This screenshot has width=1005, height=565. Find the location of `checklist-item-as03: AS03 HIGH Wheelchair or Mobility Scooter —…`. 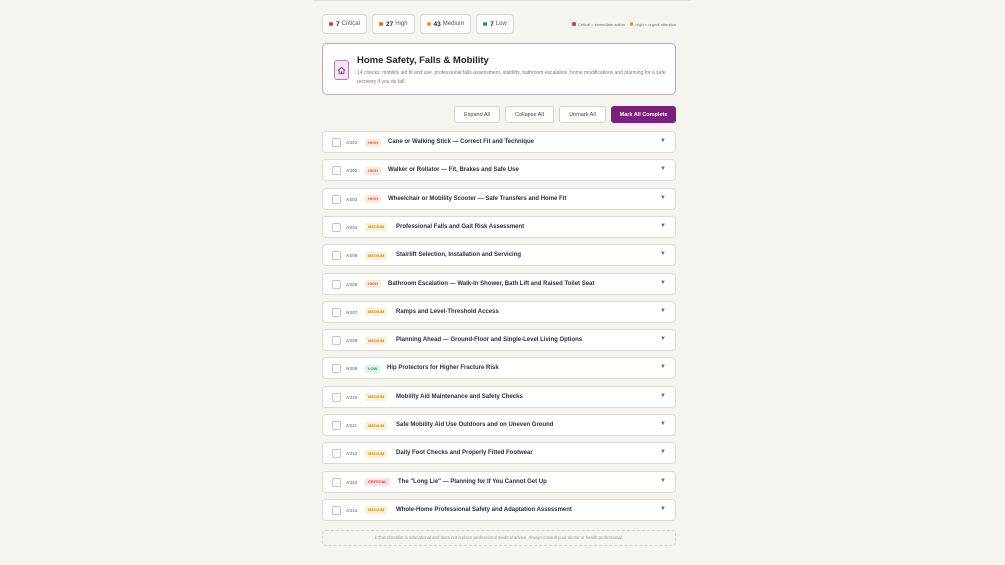

checklist-item-as03: AS03 HIGH Wheelchair or Mobility Scooter —… is located at coordinates (499, 198).